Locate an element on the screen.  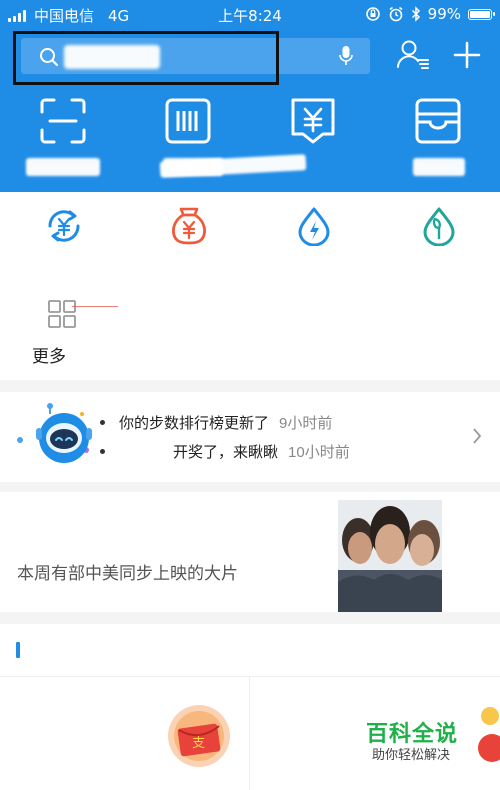
section-accent-bar is located at coordinates (18, 650).